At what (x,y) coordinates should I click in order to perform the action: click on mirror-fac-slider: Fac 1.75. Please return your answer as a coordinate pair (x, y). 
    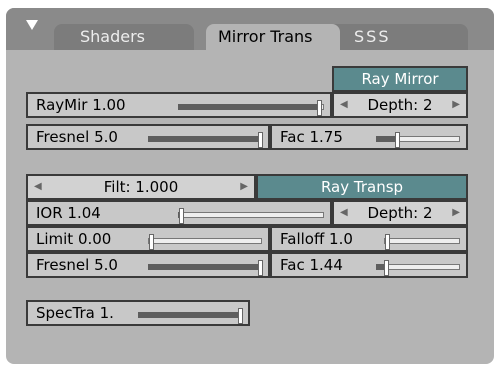
    Looking at the image, I should click on (369, 137).